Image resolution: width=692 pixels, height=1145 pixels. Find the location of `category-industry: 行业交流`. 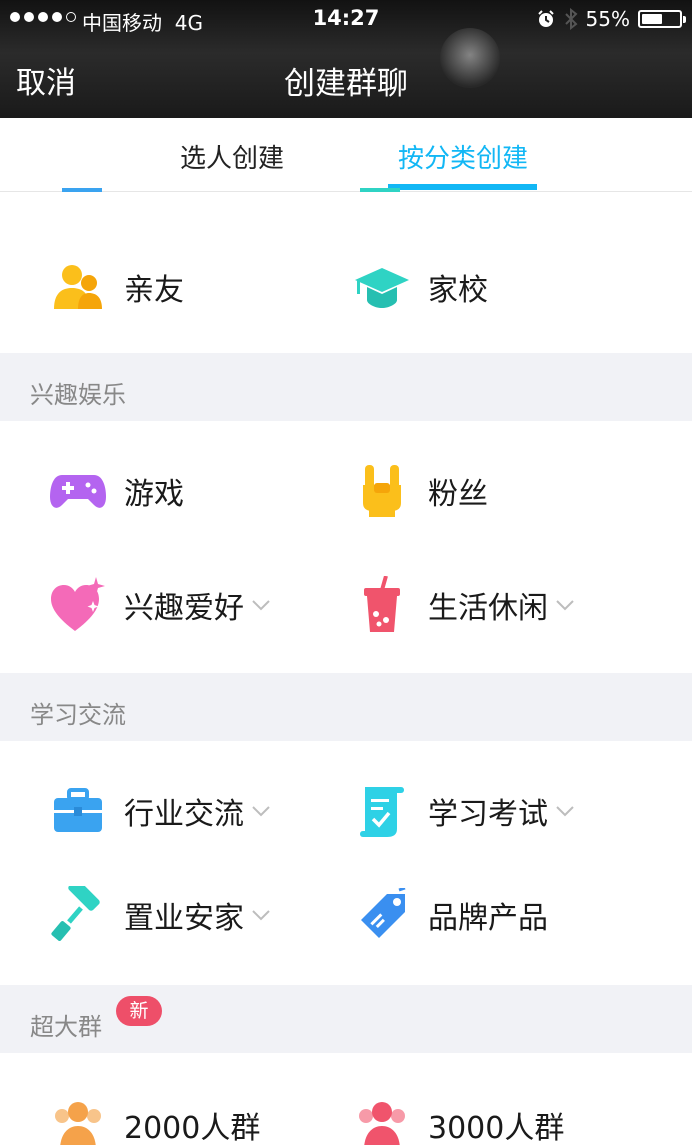

category-industry: 行业交流 is located at coordinates (160, 811).